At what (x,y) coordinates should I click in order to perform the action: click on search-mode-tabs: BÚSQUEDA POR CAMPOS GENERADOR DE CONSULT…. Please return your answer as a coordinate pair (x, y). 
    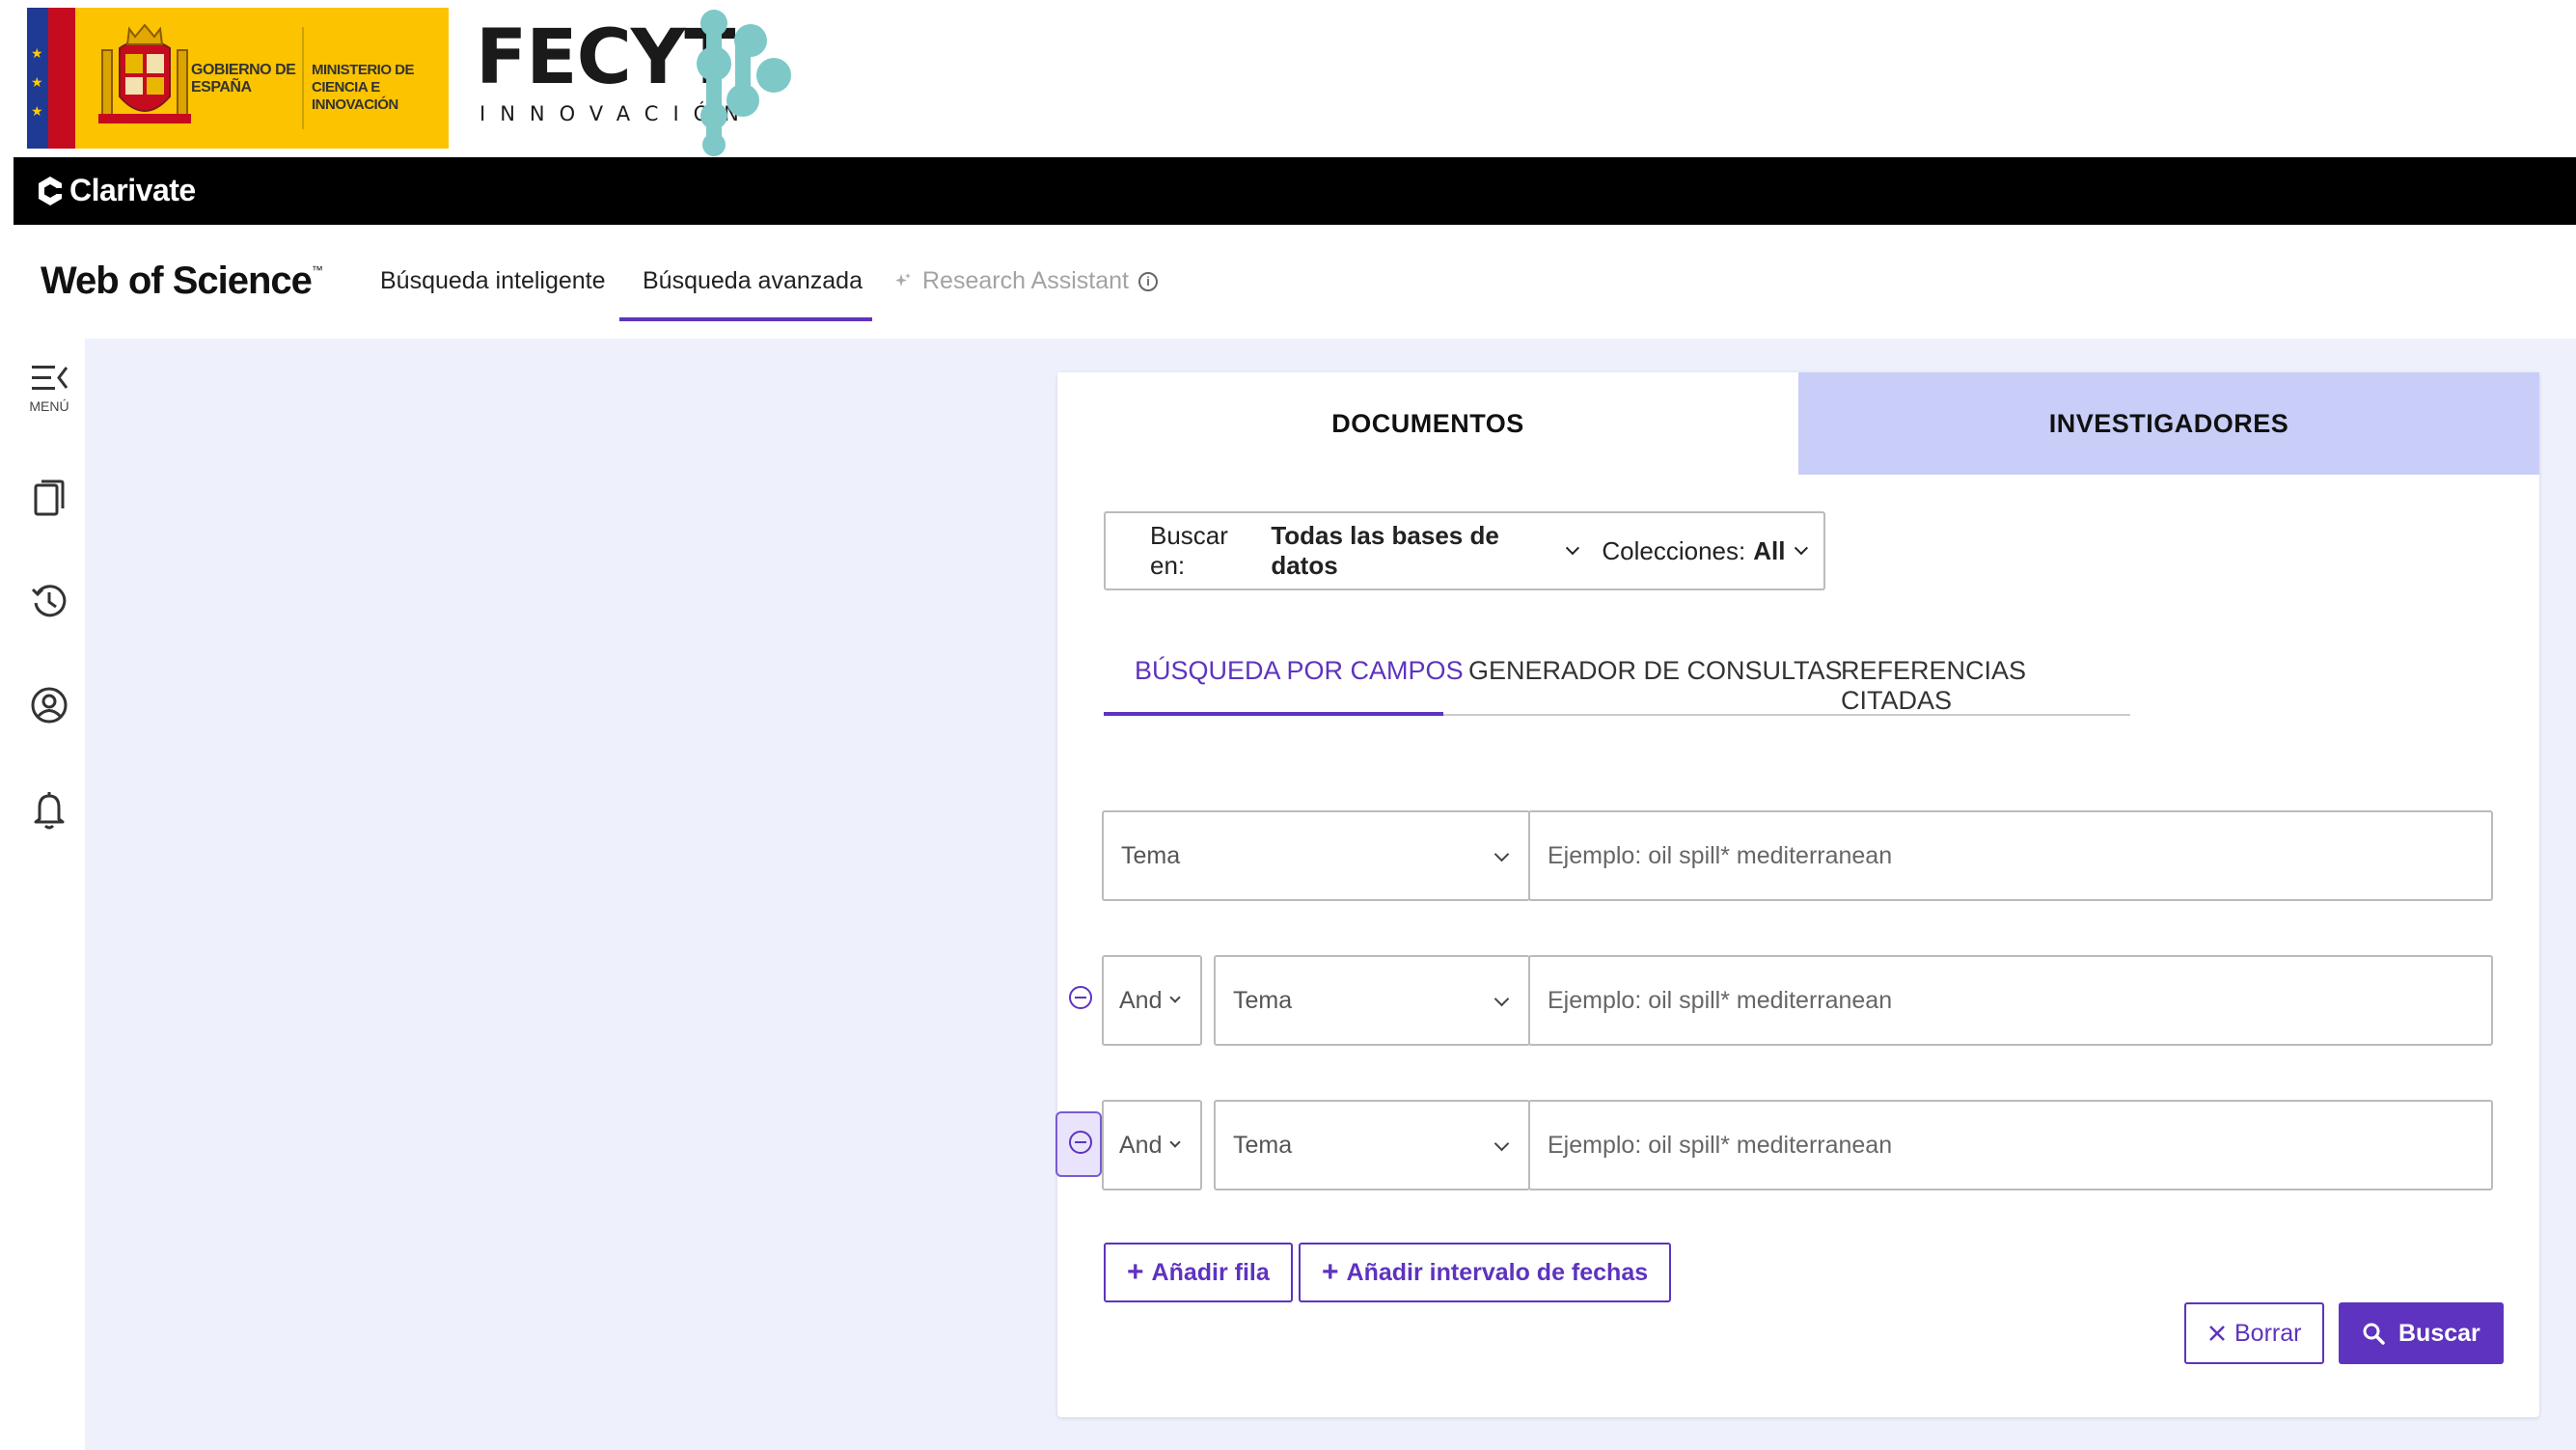
    Looking at the image, I should click on (1617, 675).